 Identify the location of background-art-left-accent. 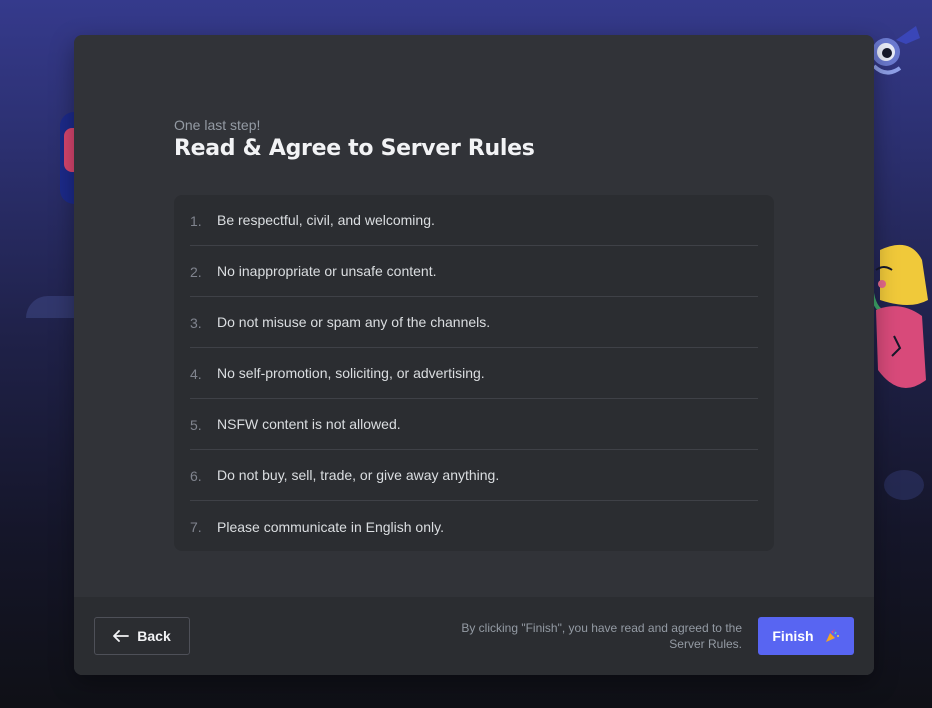
(69, 150).